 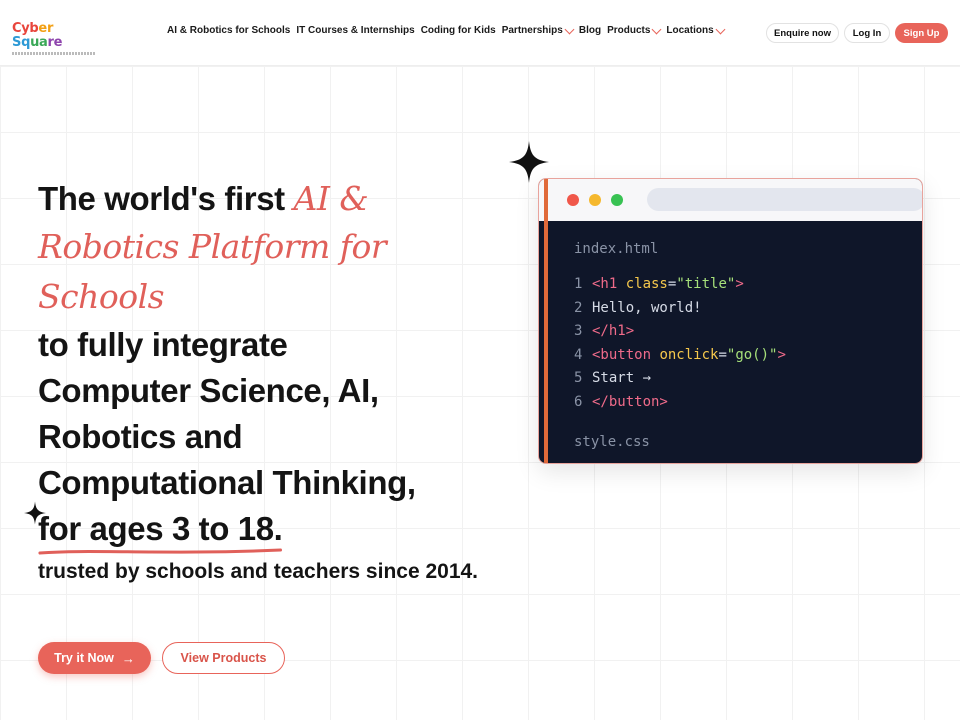 I want to click on hero-headline-script-3: Schools, so click(x=101, y=296).